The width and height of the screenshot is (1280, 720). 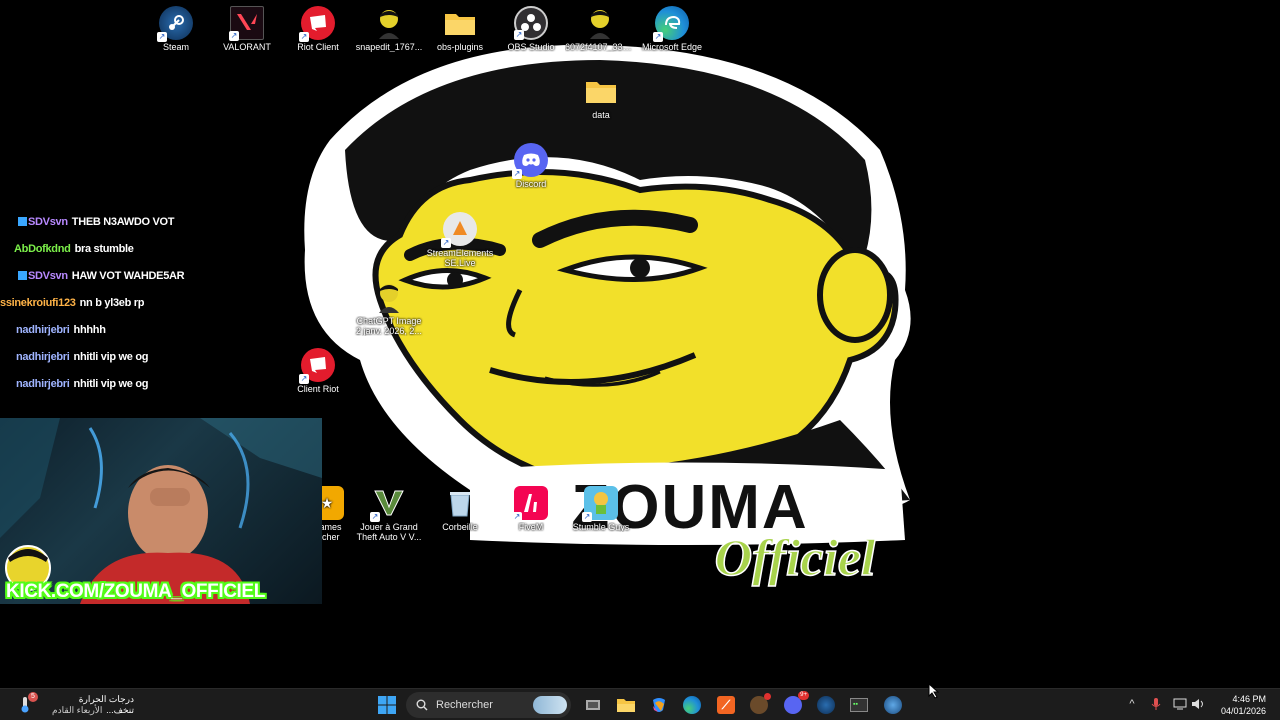 I want to click on taskbar-file-explorer, so click(x=626, y=705).